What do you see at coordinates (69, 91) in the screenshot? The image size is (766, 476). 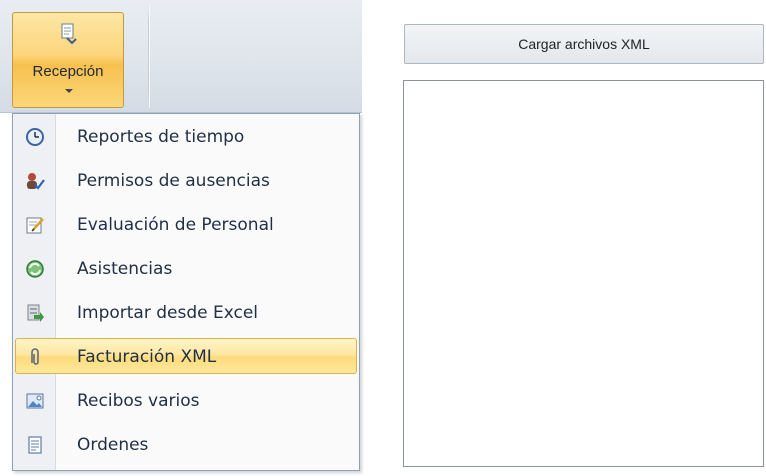 I see `chevron-down-icon` at bounding box center [69, 91].